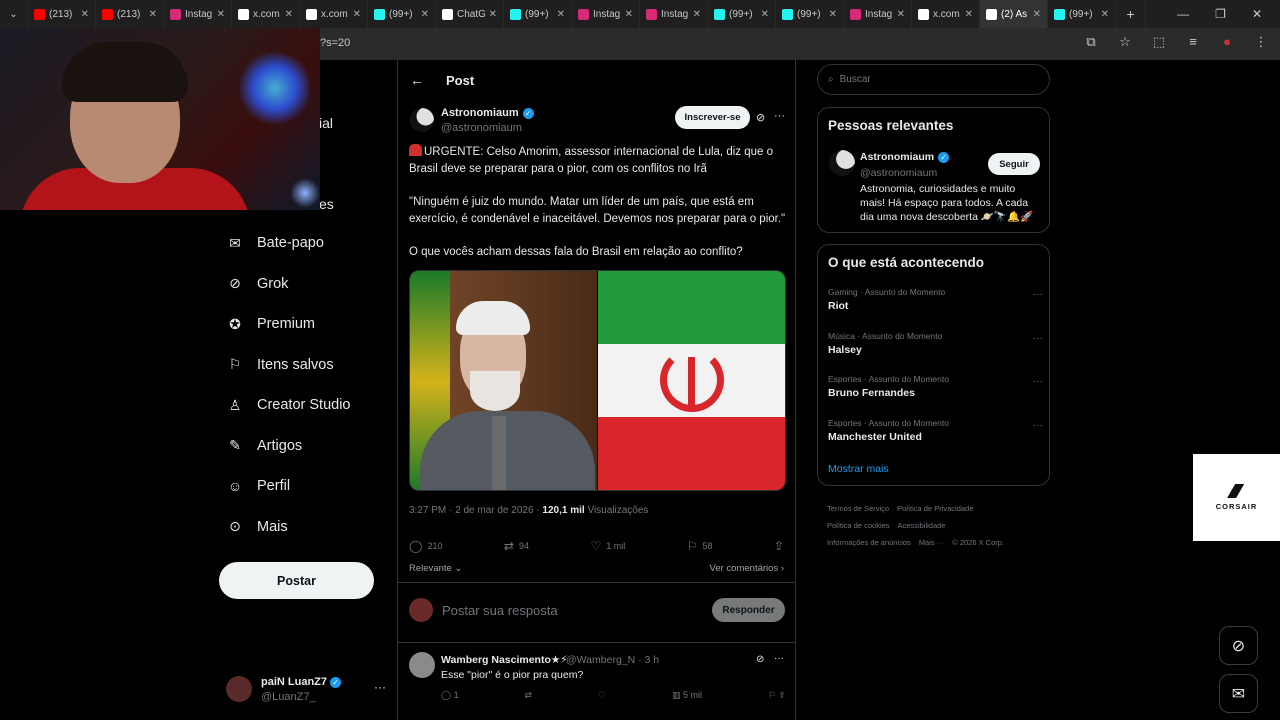  What do you see at coordinates (1227, 42) in the screenshot?
I see `profile-avatar-icon: ●` at bounding box center [1227, 42].